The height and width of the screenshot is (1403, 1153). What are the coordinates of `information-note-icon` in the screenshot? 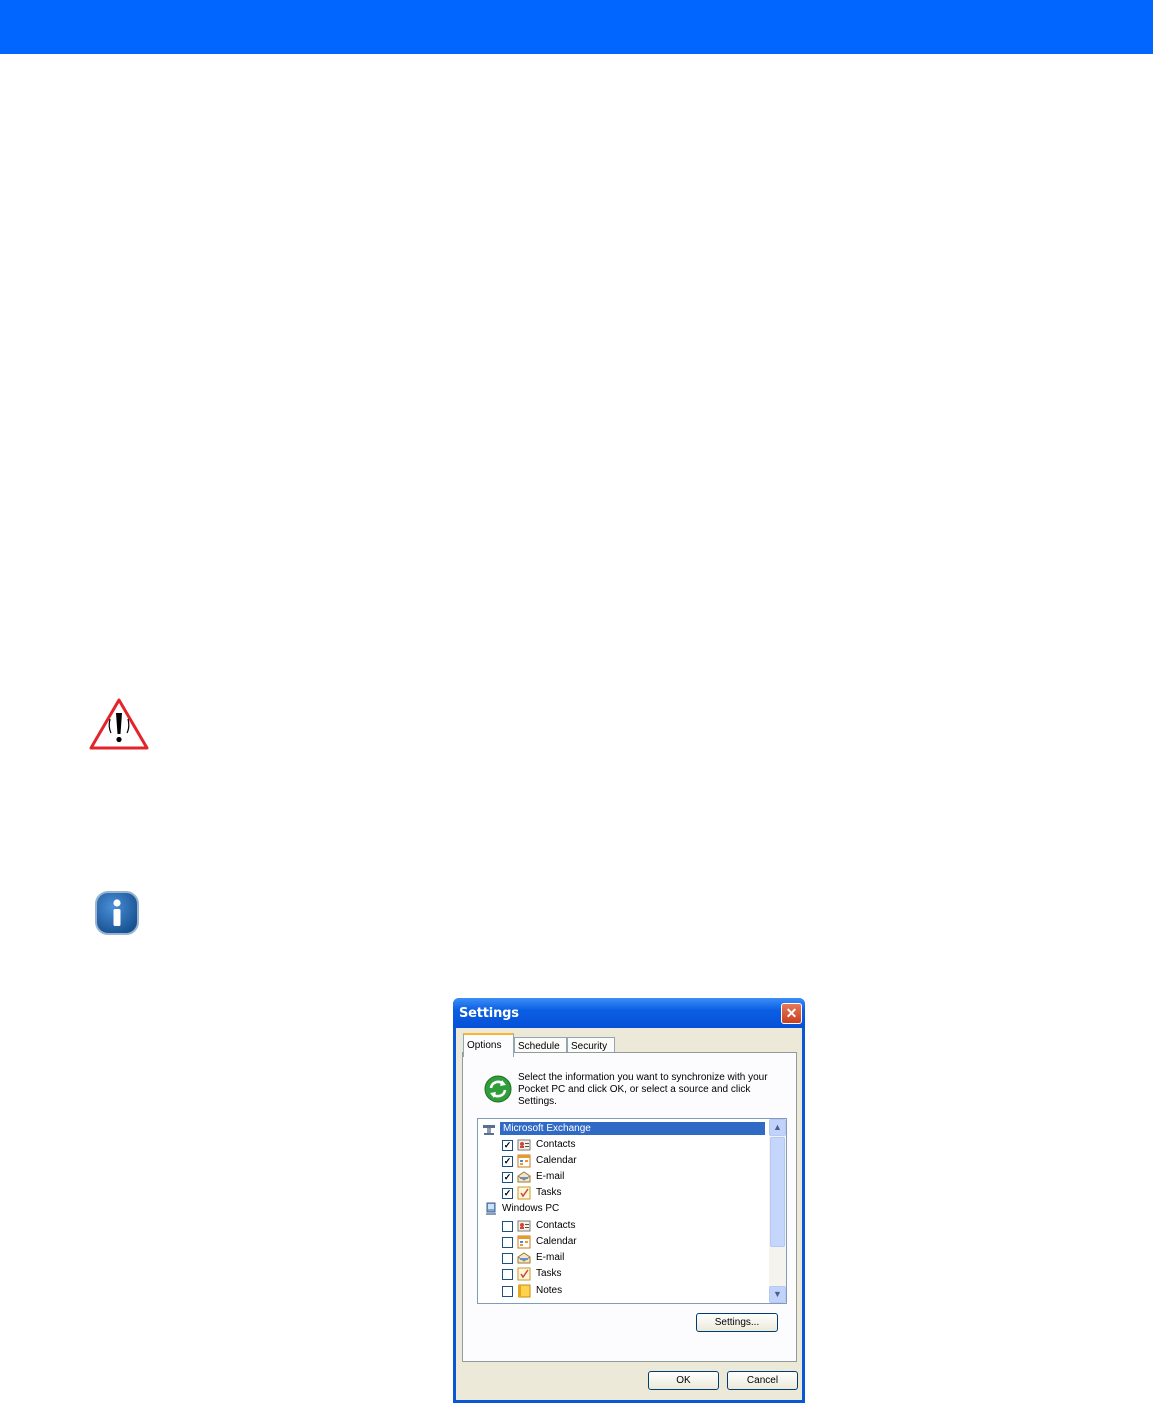 It's located at (117, 913).